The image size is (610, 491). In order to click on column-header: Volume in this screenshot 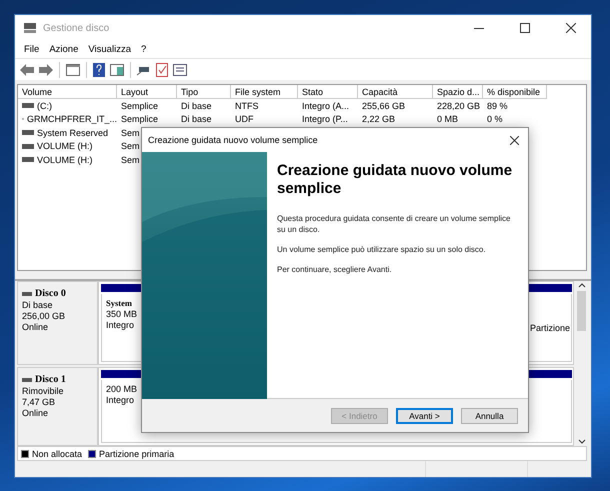, I will do `click(67, 92)`.